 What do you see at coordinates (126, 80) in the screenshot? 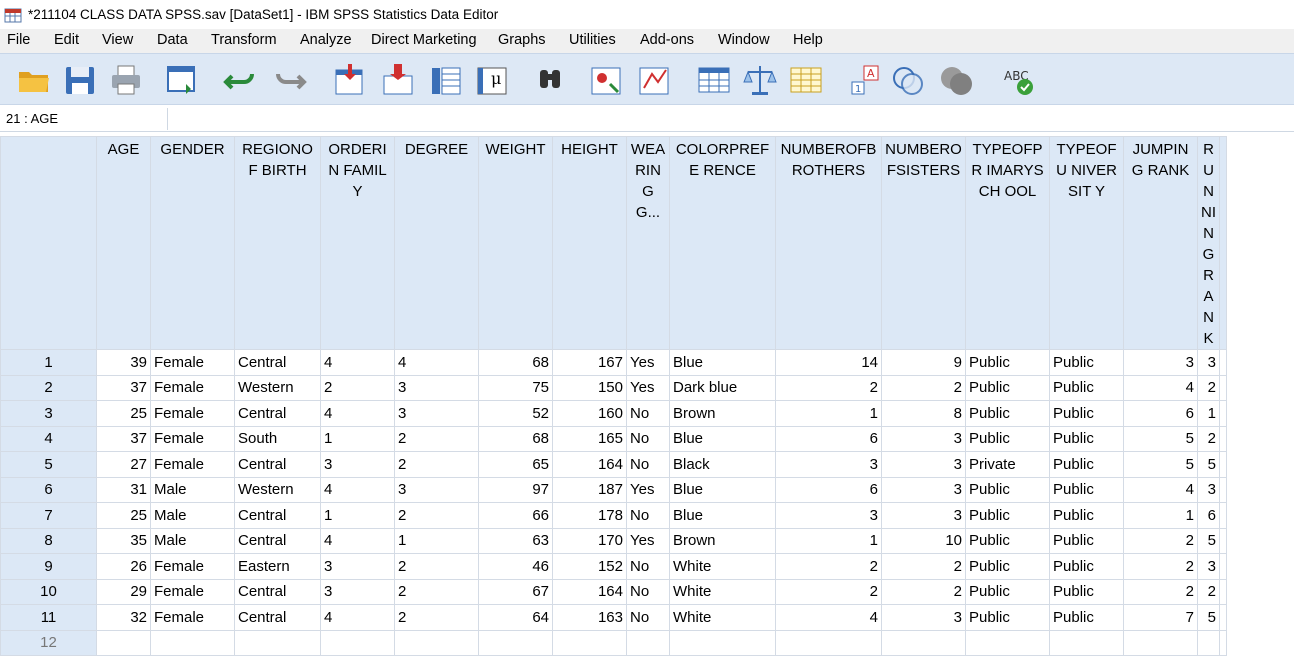
I see `print-icon` at bounding box center [126, 80].